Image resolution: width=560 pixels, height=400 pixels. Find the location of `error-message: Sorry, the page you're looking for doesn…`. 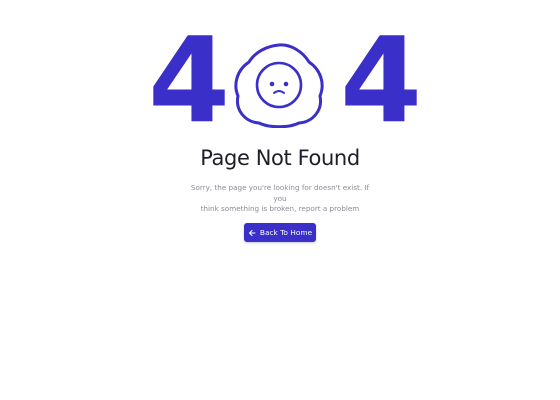

error-message: Sorry, the page you're looking for doesn… is located at coordinates (280, 199).